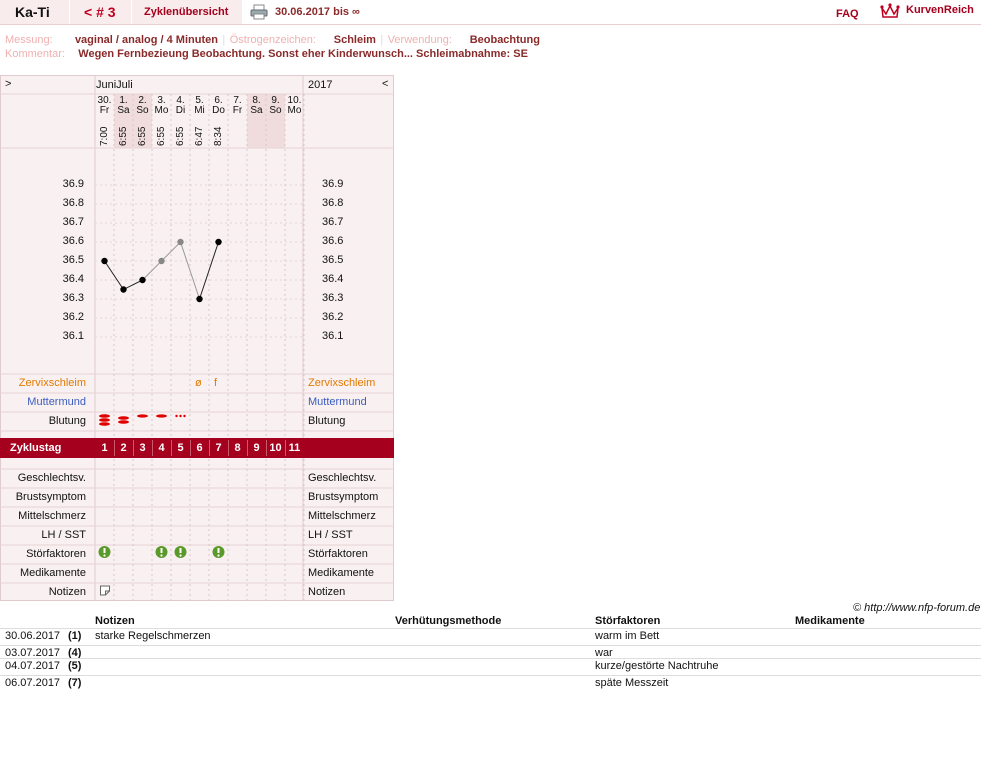 The width and height of the screenshot is (981, 780). I want to click on cycle-day-number: 1, so click(104, 448).